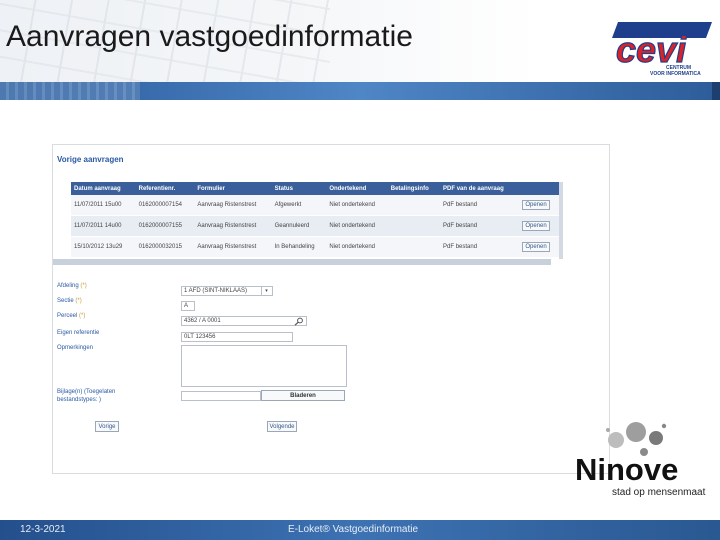 The image size is (720, 540). What do you see at coordinates (78, 333) in the screenshot?
I see `eigen-referentie-label: Eigen referentie` at bounding box center [78, 333].